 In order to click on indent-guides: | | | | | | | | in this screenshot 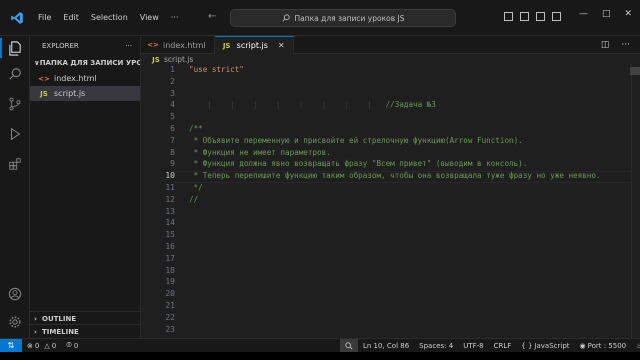, I will do `click(287, 105)`.